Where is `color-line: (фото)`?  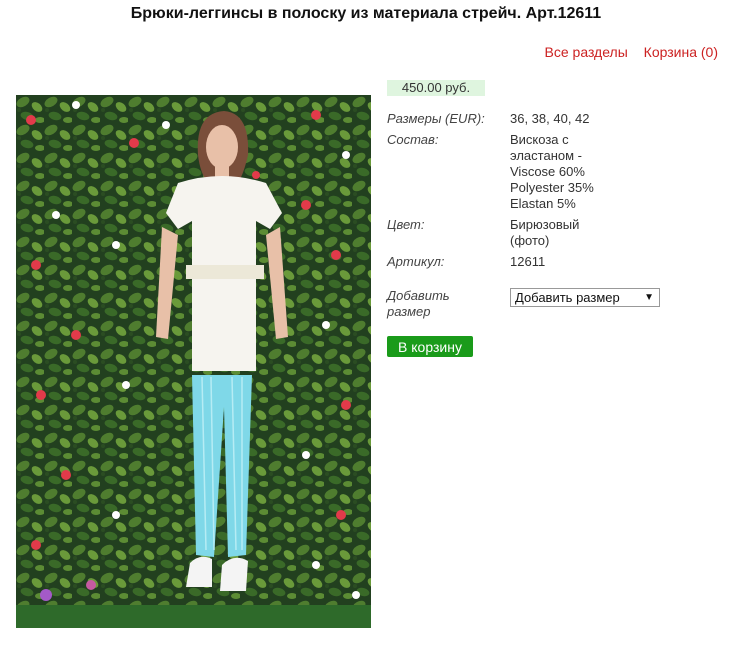 color-line: (фото) is located at coordinates (530, 240).